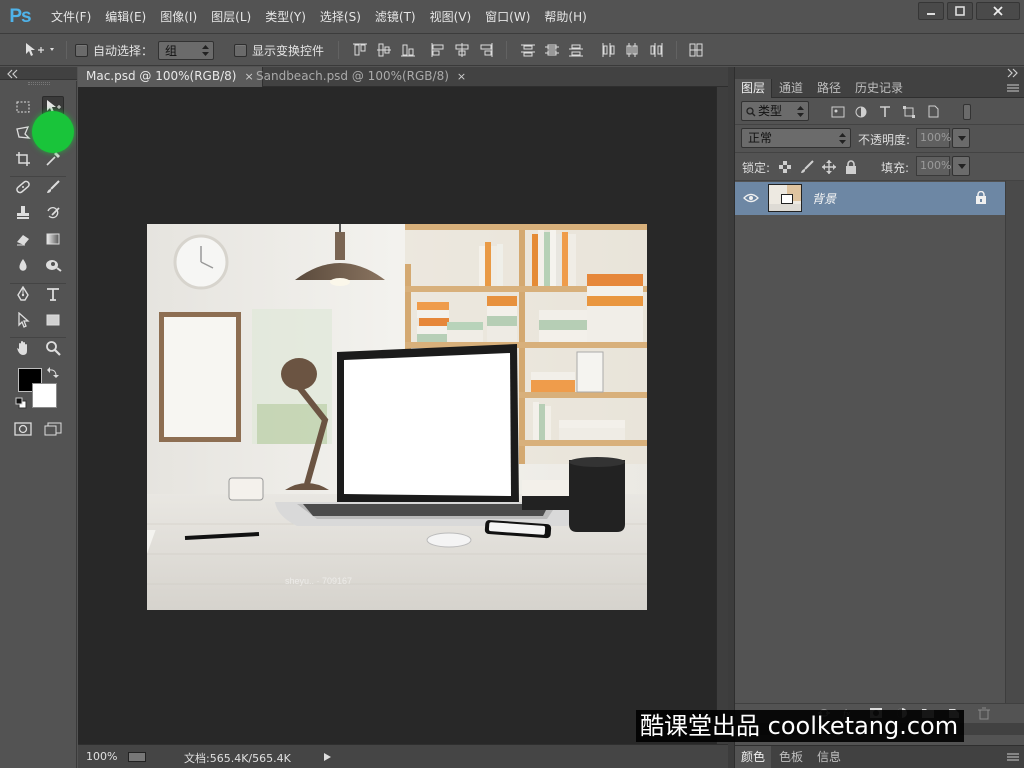 Image resolution: width=1024 pixels, height=768 pixels. I want to click on menu-image: 图像(I), so click(178, 17).